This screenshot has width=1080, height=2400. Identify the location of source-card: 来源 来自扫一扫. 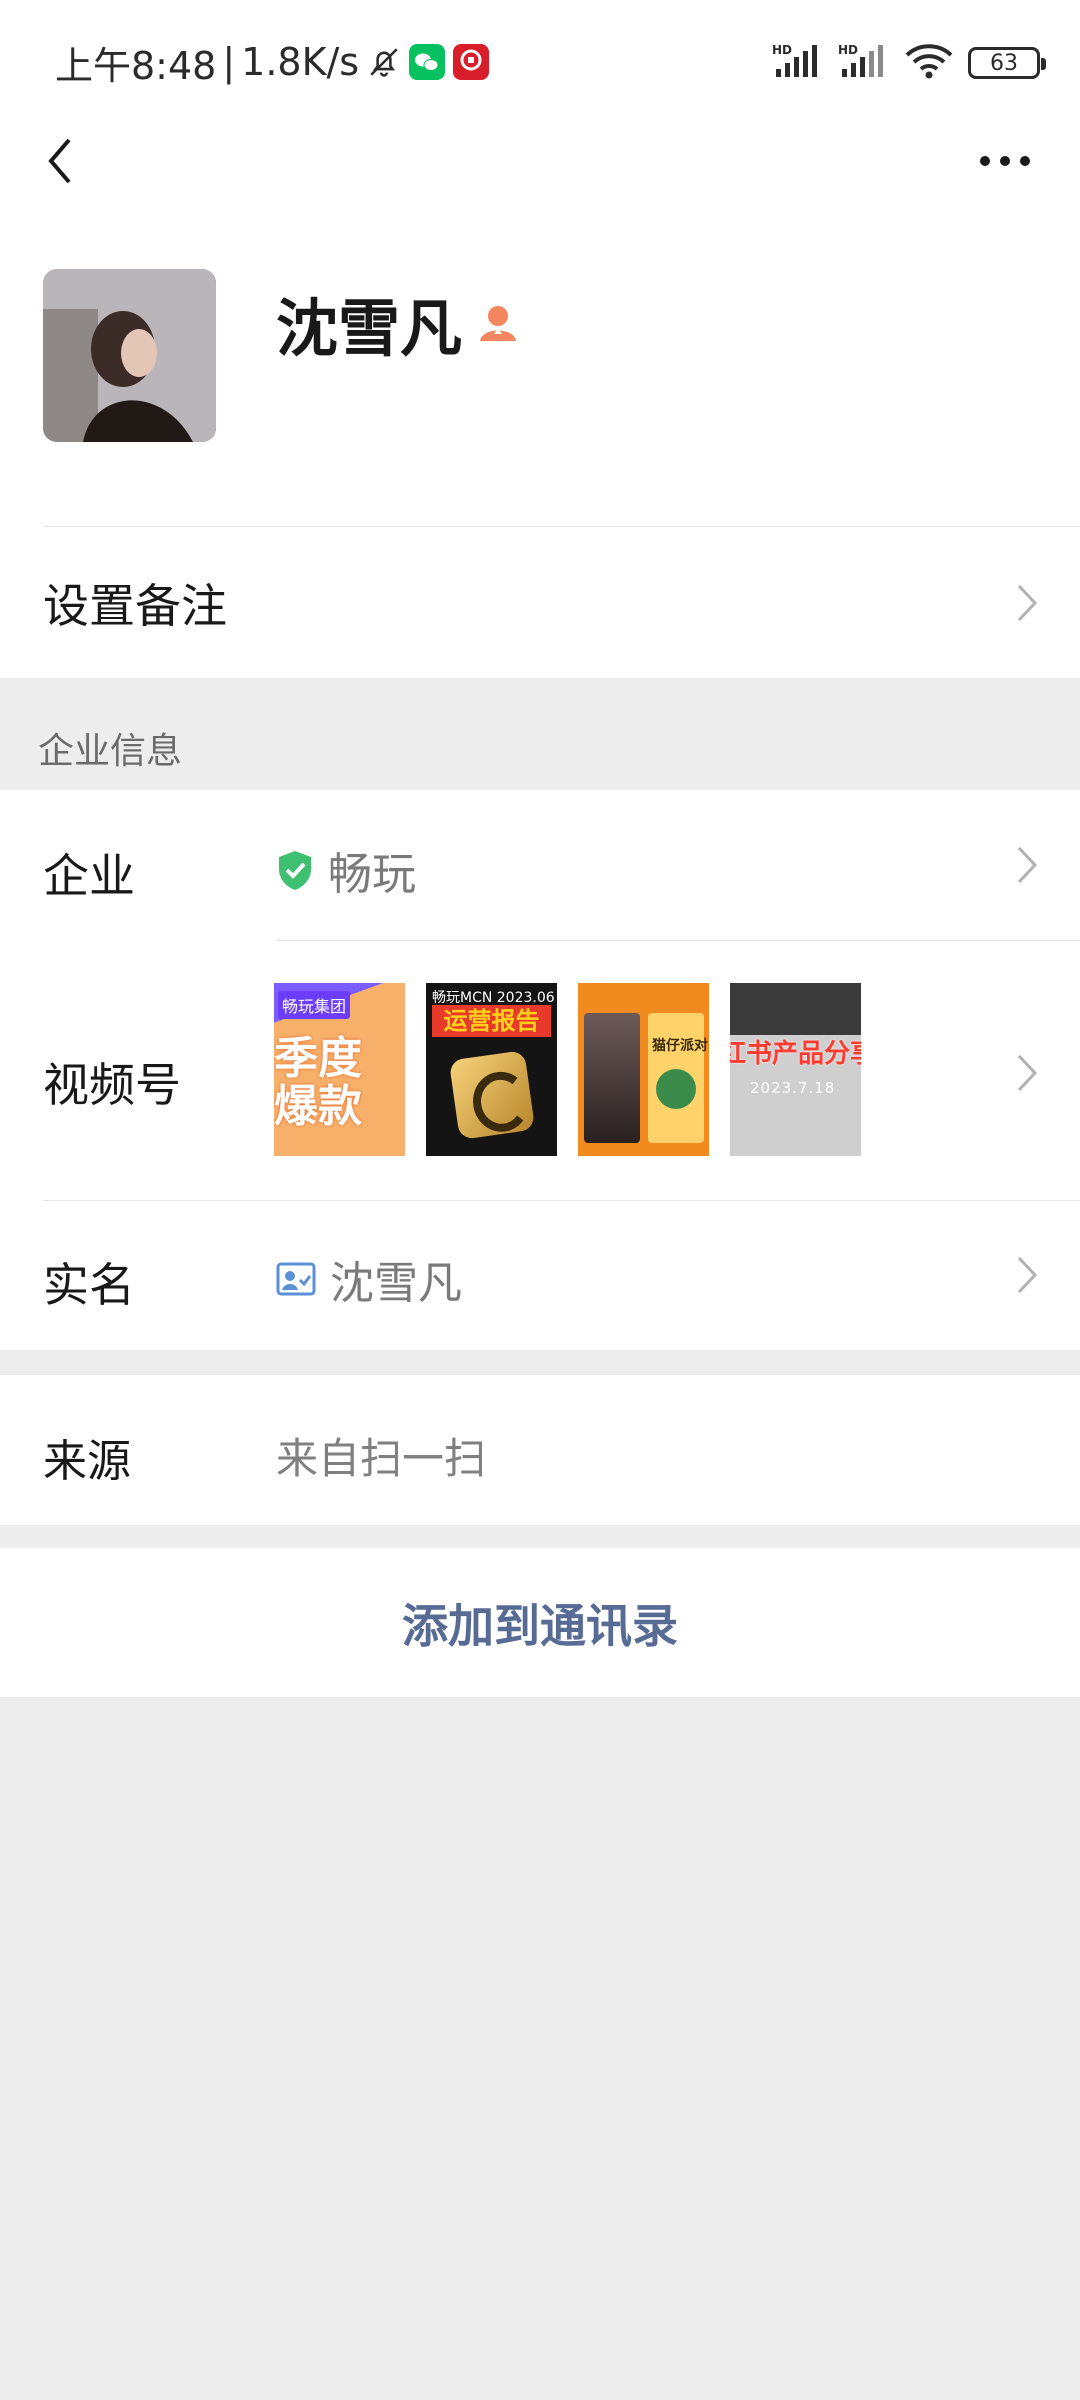
(540, 1450).